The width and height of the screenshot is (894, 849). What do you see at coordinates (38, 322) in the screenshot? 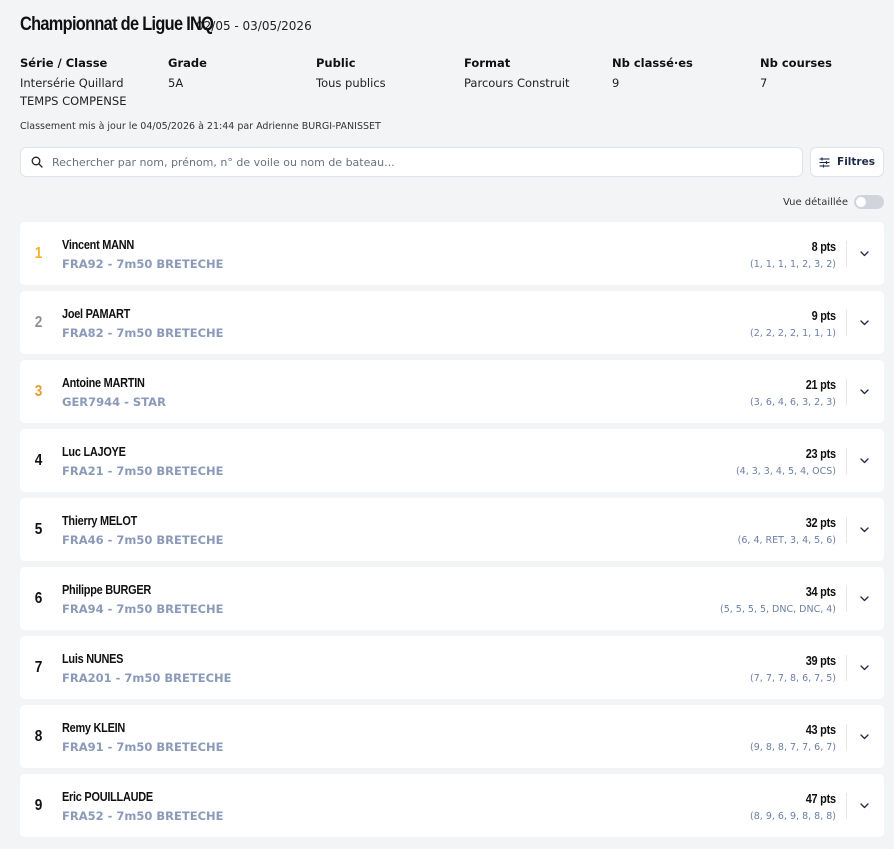
I see `rank-number: 2` at bounding box center [38, 322].